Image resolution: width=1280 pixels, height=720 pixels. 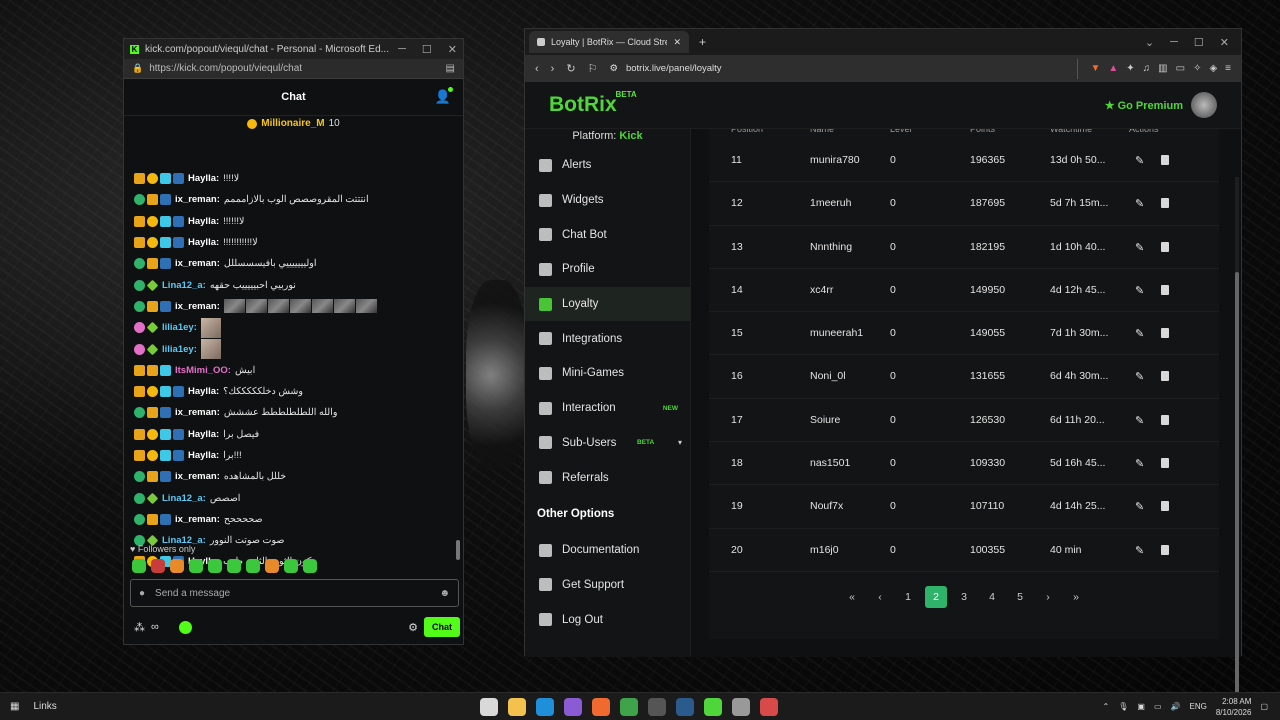 I want to click on notification-icon: ▢, so click(x=1264, y=706).